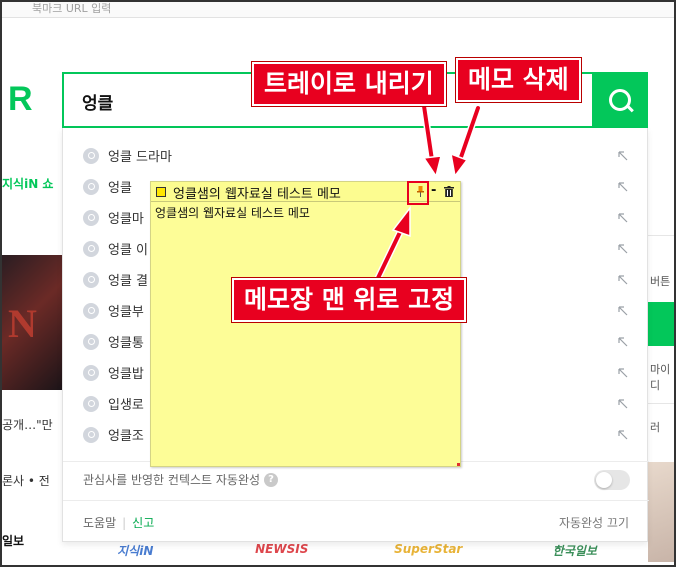 The image size is (676, 567). Describe the element at coordinates (126, 219) in the screenshot. I see `suggestion-text: 엉클마` at that location.